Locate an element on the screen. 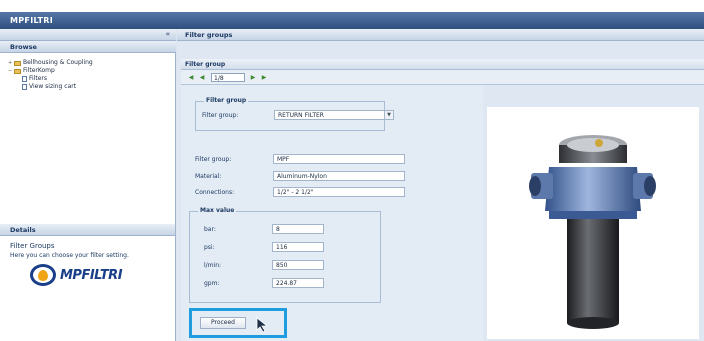  filter-group-header: Filter group is located at coordinates (442, 64).